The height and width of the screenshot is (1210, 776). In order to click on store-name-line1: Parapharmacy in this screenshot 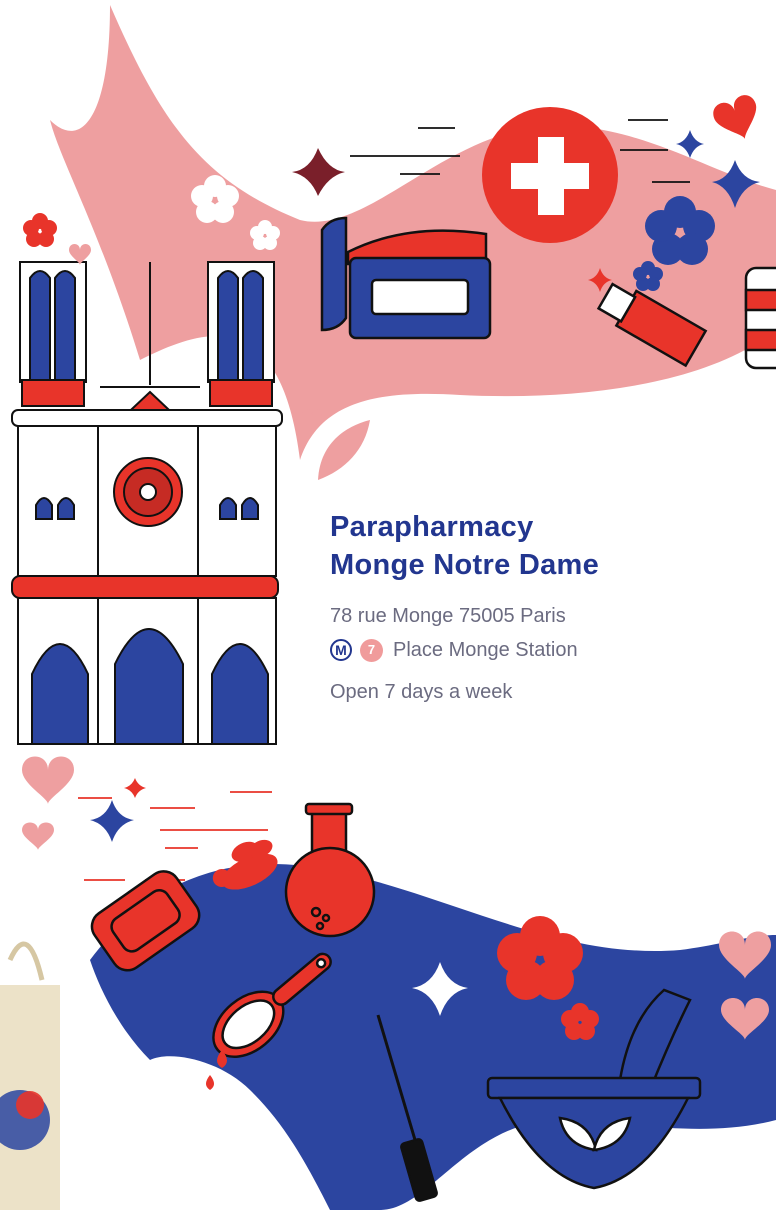, I will do `click(432, 527)`.